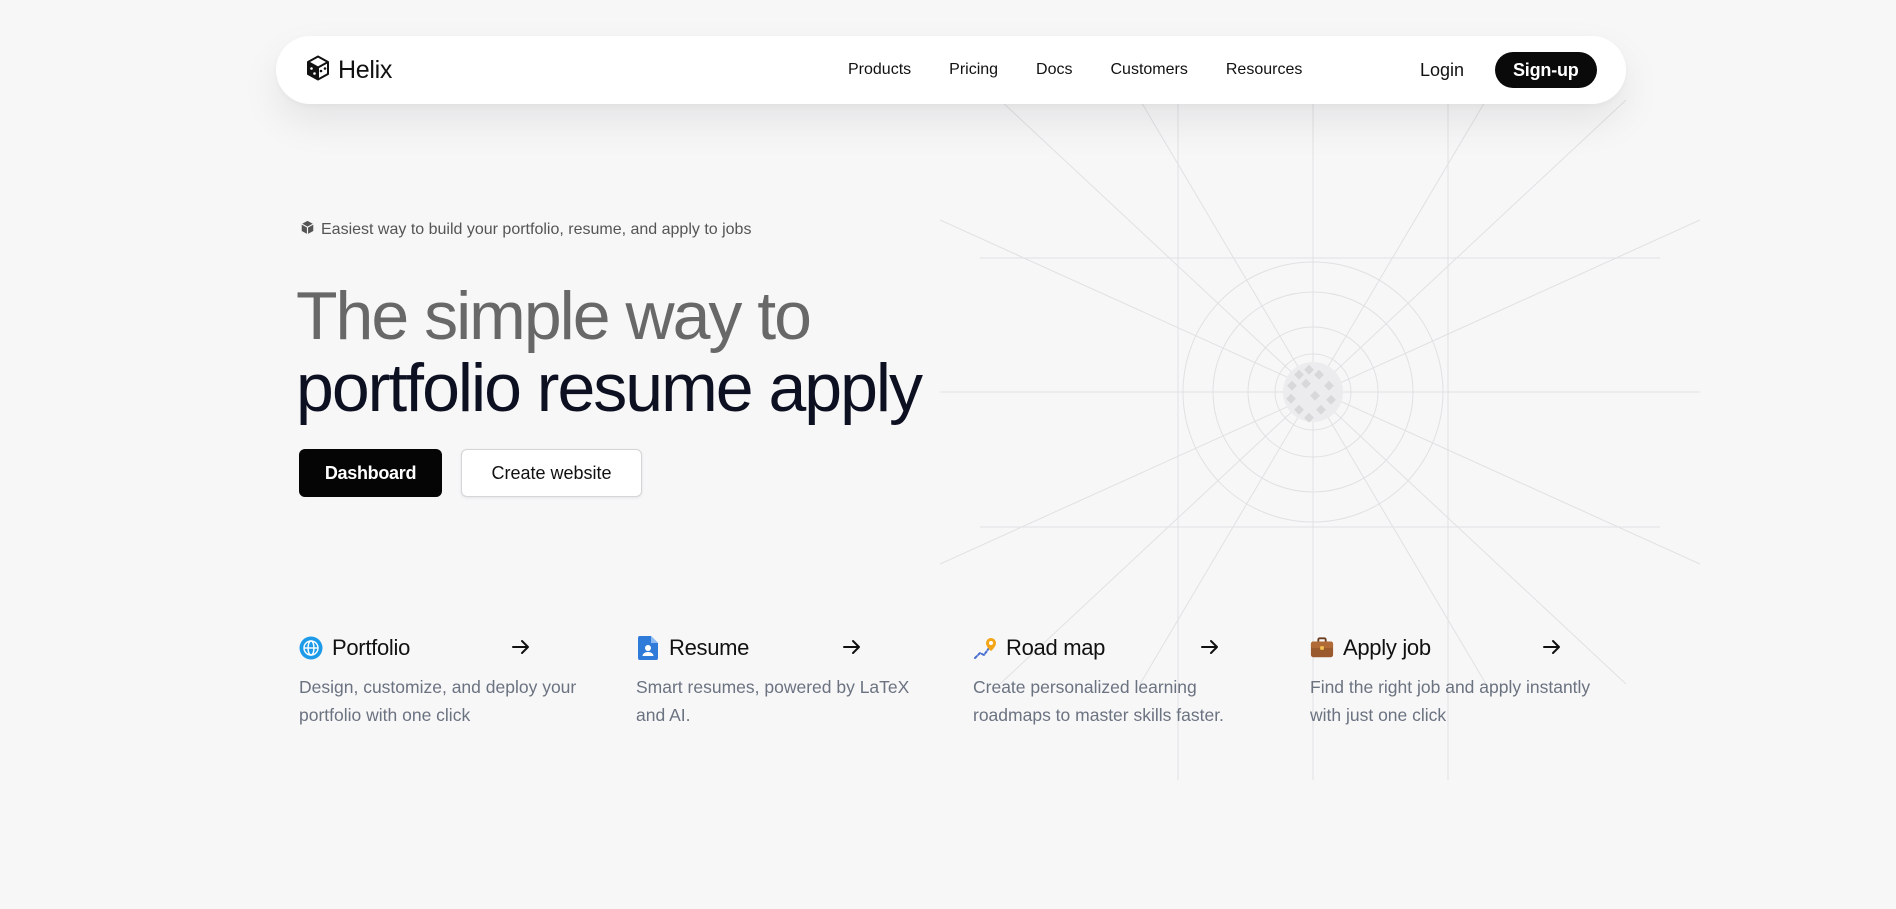  I want to click on feature-header: Apply job, so click(1460, 648).